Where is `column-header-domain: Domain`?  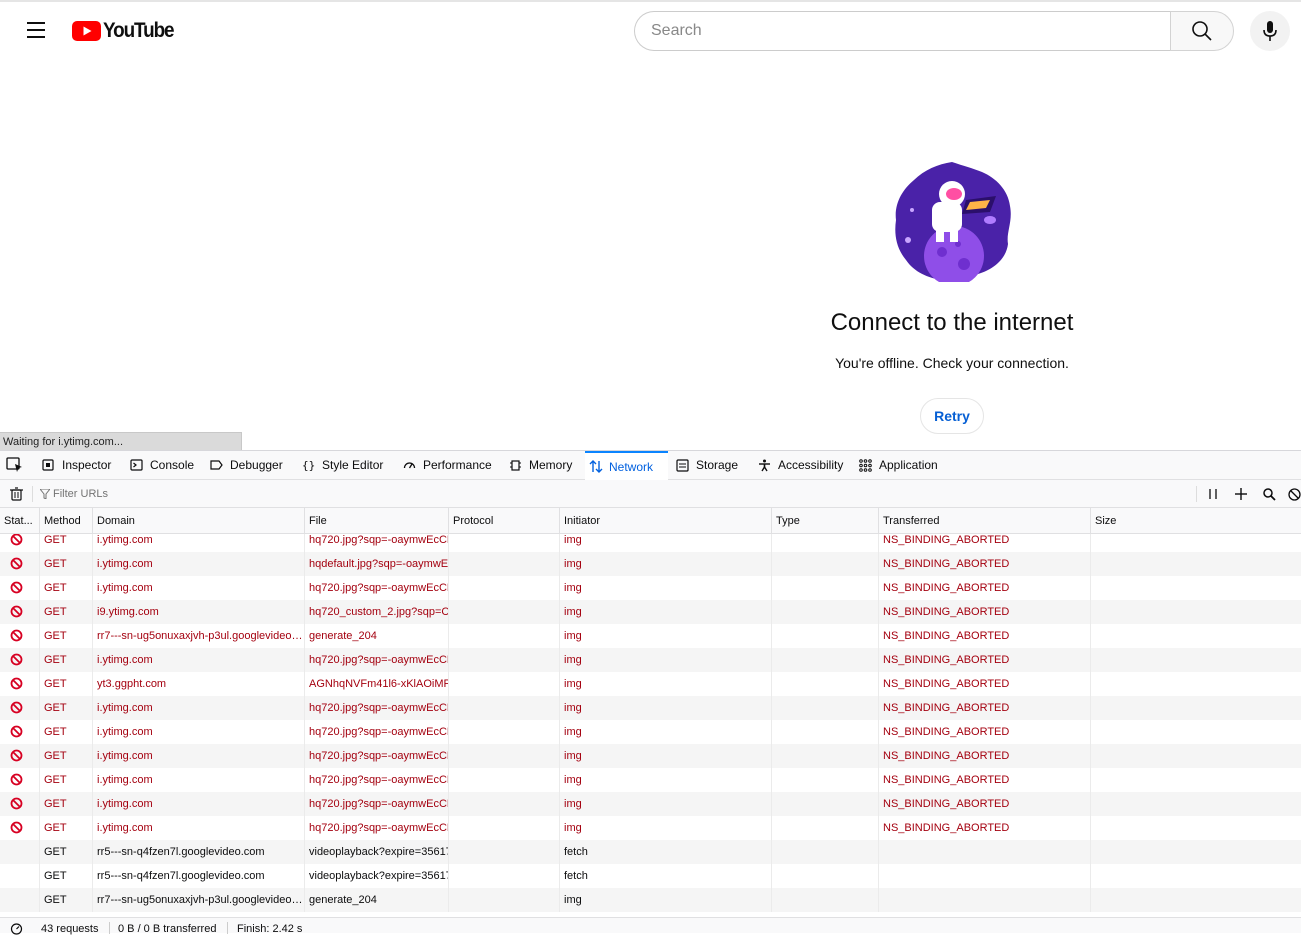
column-header-domain: Domain is located at coordinates (199, 521).